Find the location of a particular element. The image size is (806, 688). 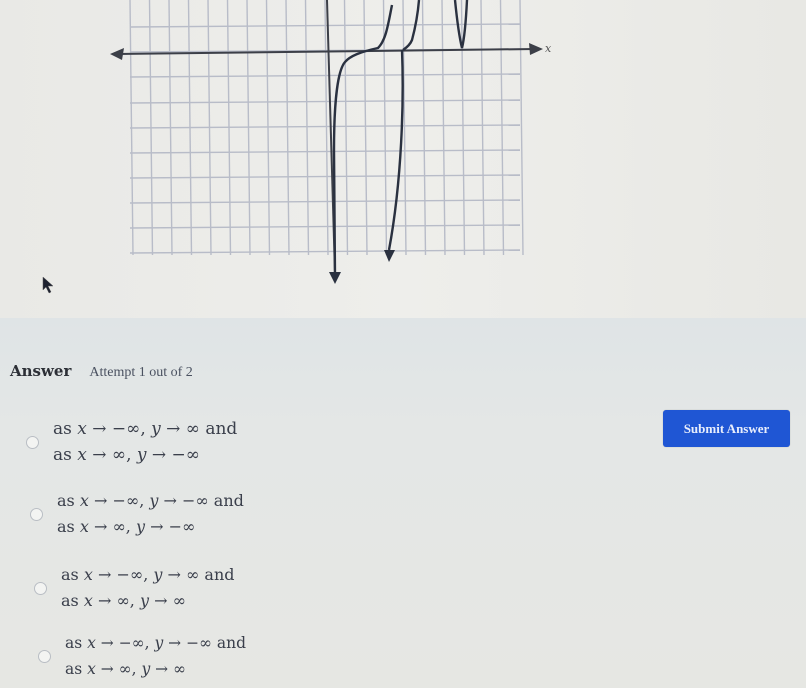

submit-answer-button: Submit Answer is located at coordinates (726, 428).